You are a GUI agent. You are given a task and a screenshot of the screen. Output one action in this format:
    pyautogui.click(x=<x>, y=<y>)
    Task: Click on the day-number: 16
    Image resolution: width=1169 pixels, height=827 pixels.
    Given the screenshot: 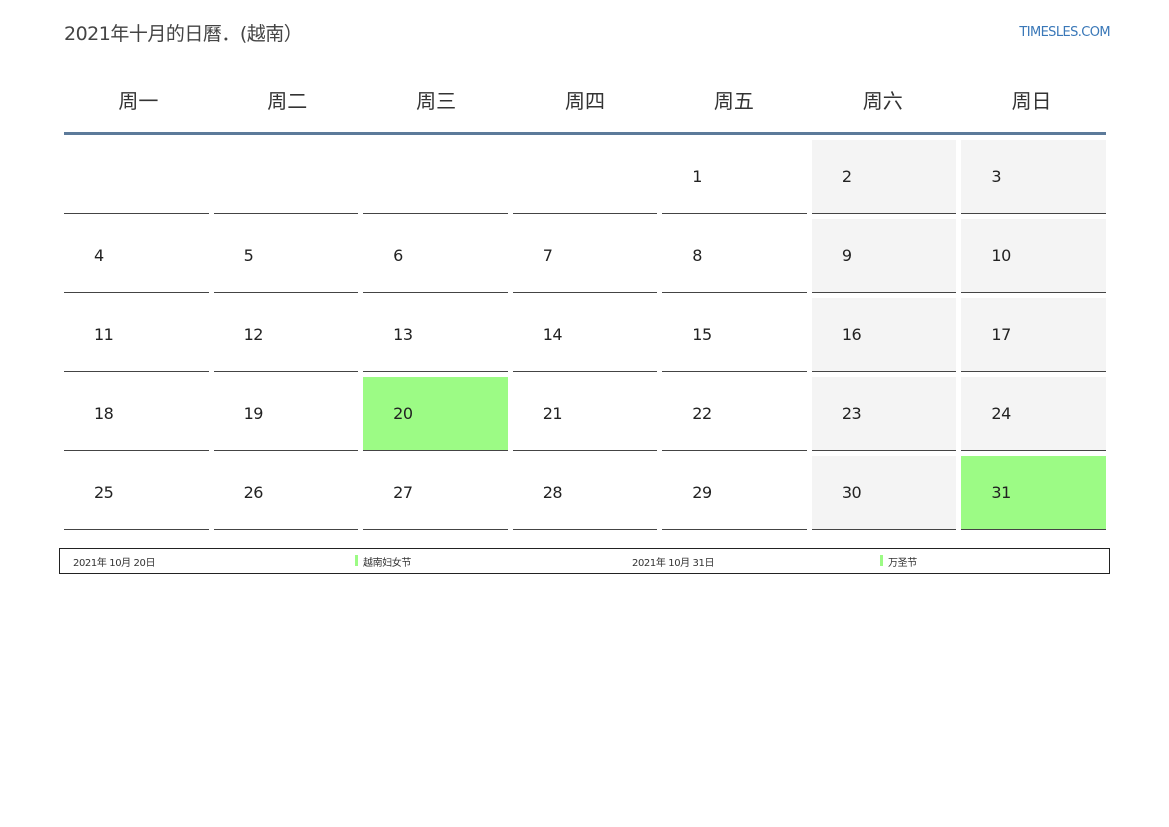 What is the action you would take?
    pyautogui.click(x=851, y=334)
    